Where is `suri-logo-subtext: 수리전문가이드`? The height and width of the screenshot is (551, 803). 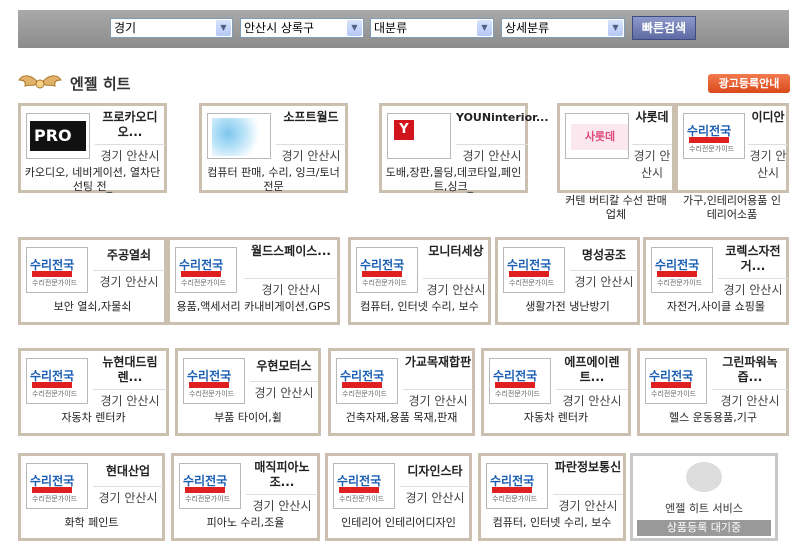 suri-logo-subtext: 수리전문가이드 is located at coordinates (712, 149).